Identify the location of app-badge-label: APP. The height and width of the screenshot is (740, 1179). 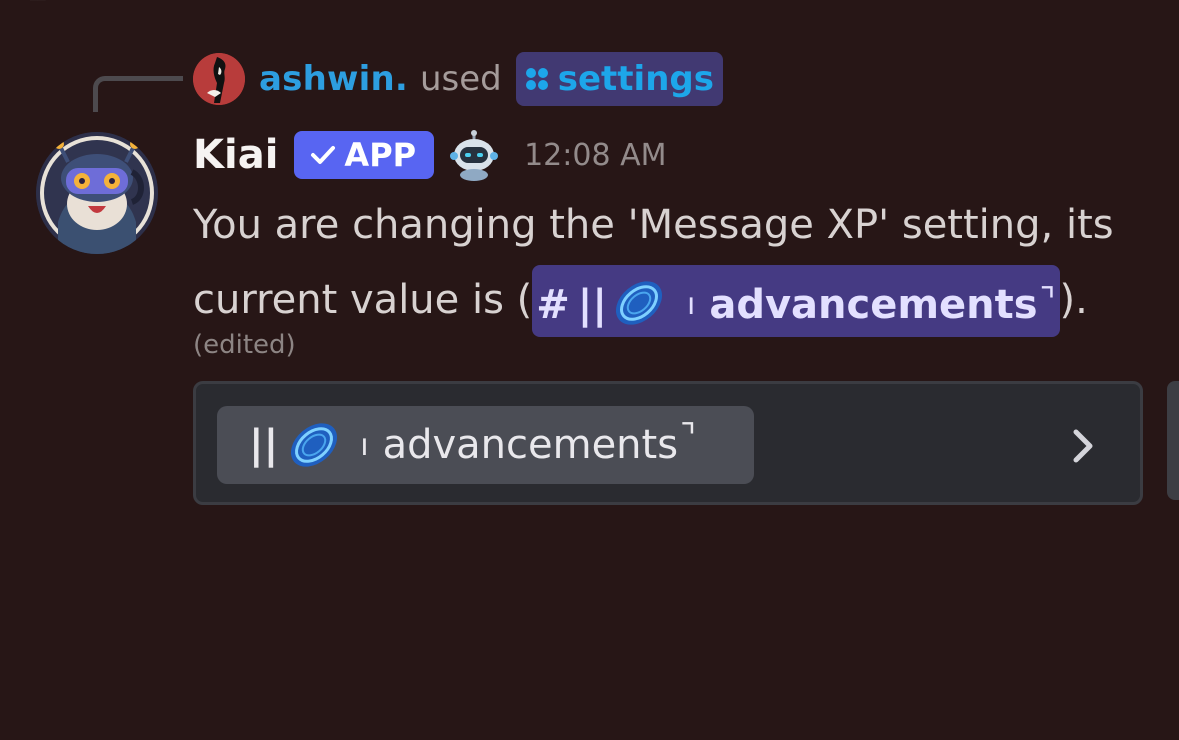
(380, 155).